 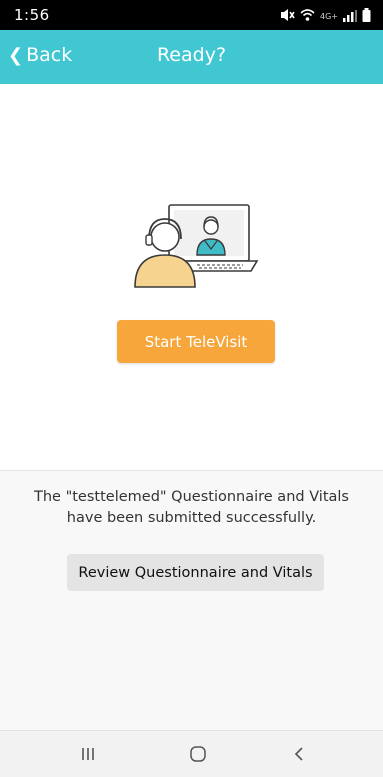 What do you see at coordinates (350, 16) in the screenshot?
I see `signal-icon` at bounding box center [350, 16].